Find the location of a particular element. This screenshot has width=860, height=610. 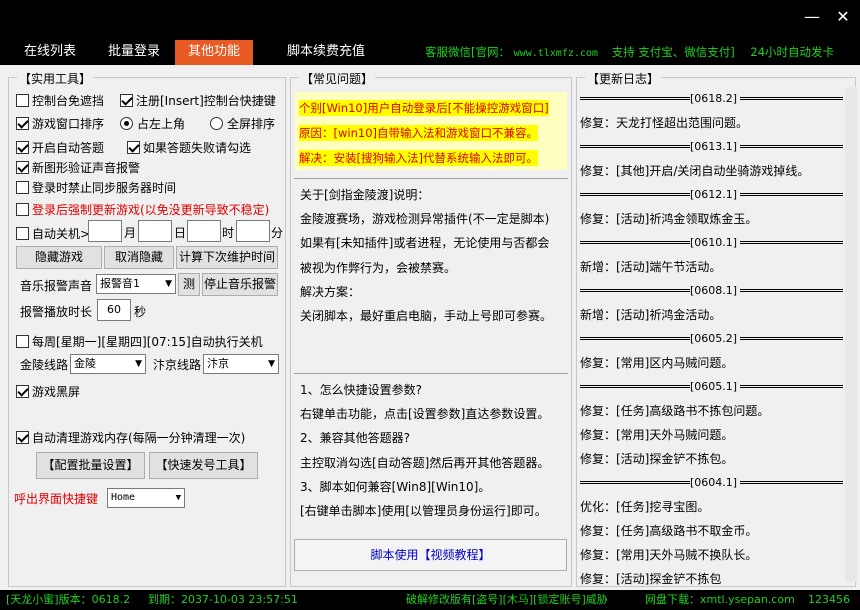

bianjing-route-select: 汴京 ▼ is located at coordinates (241, 364).